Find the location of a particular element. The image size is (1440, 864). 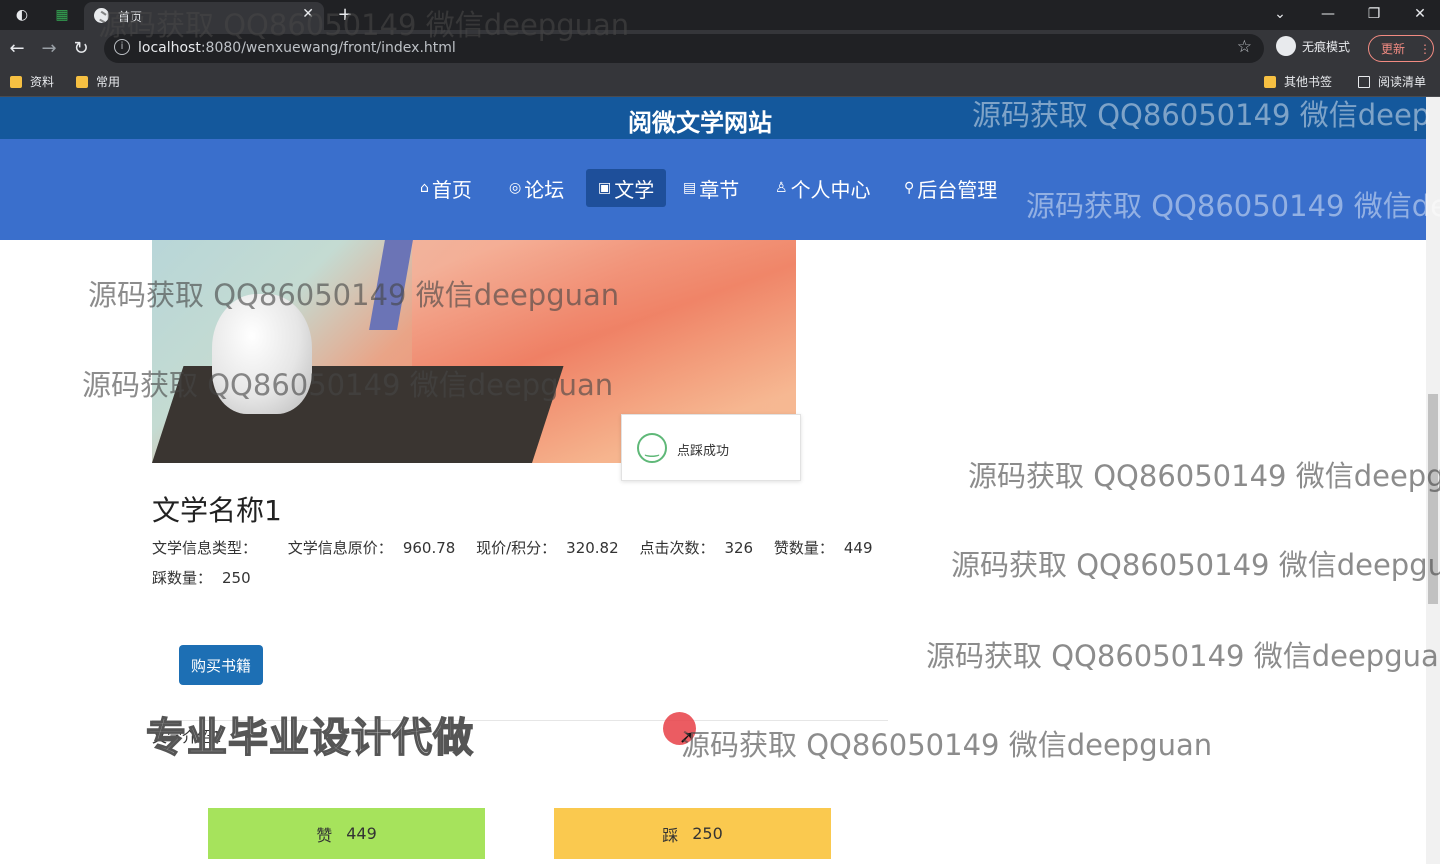

watermark: 源码获取 QQ86050149 微信deepg is located at coordinates (1204, 476).